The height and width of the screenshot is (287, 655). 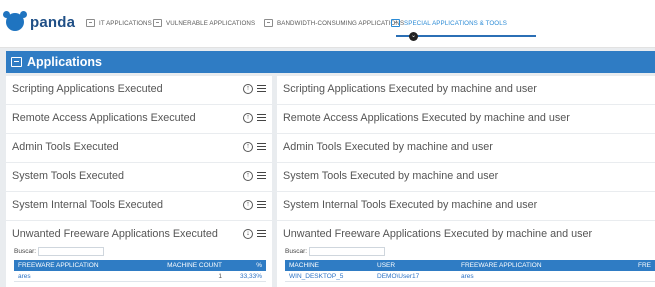 I want to click on table-header: FREEWARE APPLICATION MACHINE COUNT %, so click(x=140, y=265).